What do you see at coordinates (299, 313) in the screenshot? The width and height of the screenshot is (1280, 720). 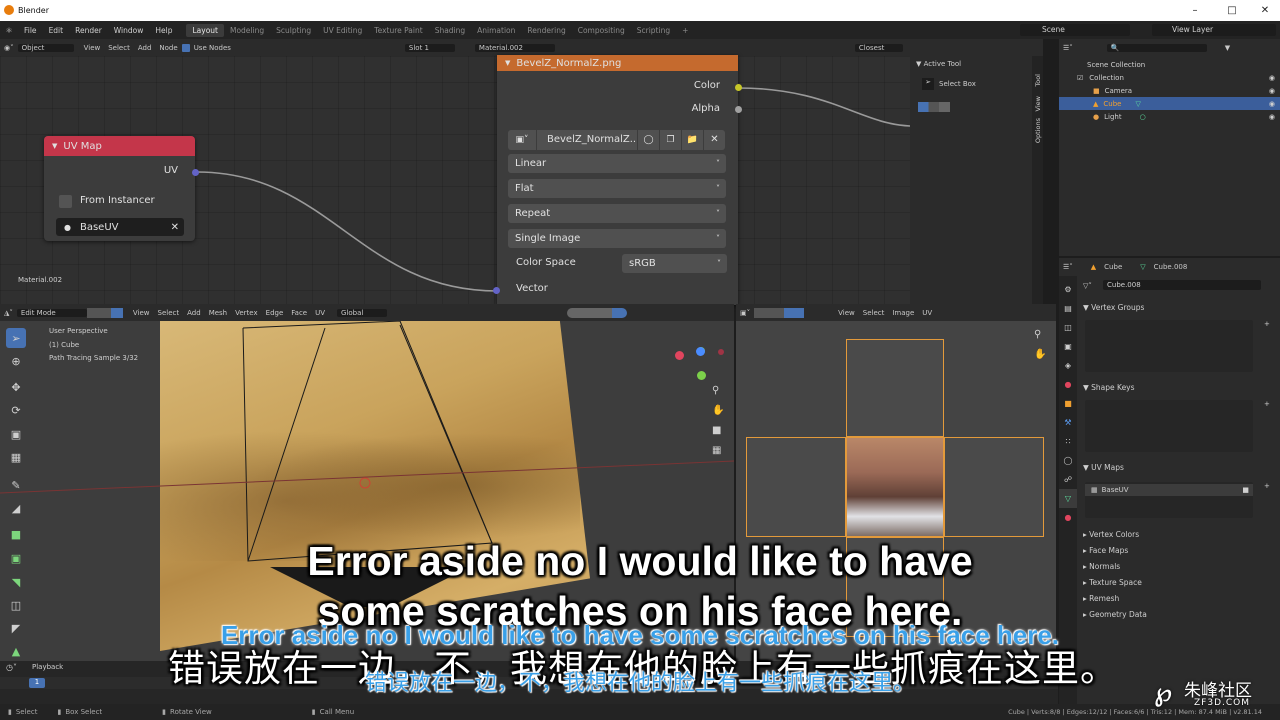 I see `menu-face: Face` at bounding box center [299, 313].